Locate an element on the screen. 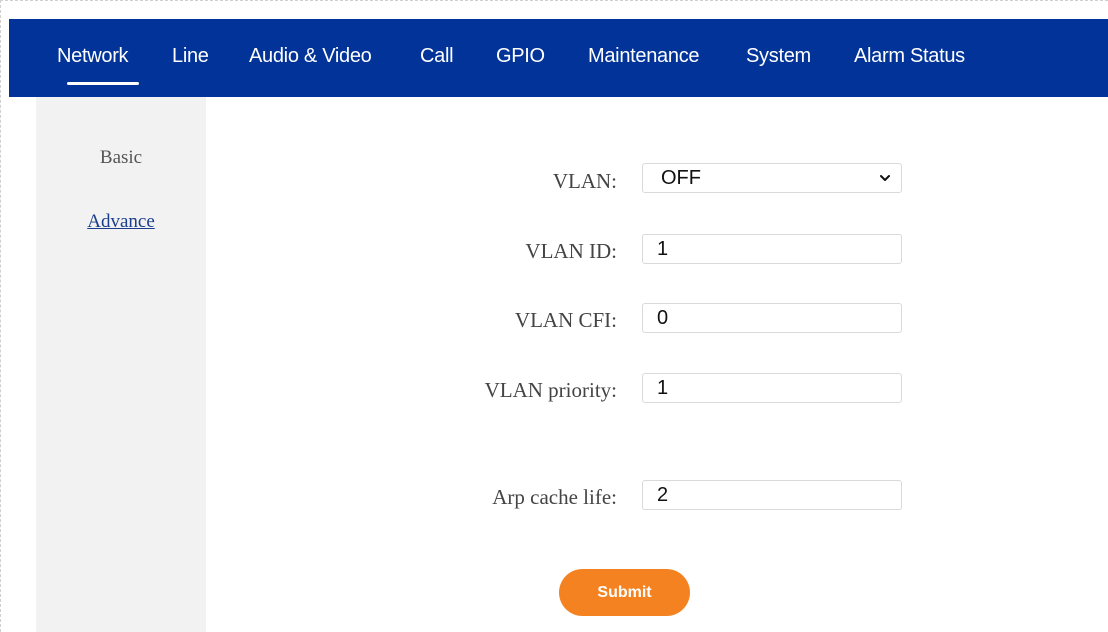  nav-tab-call: Call is located at coordinates (437, 56).